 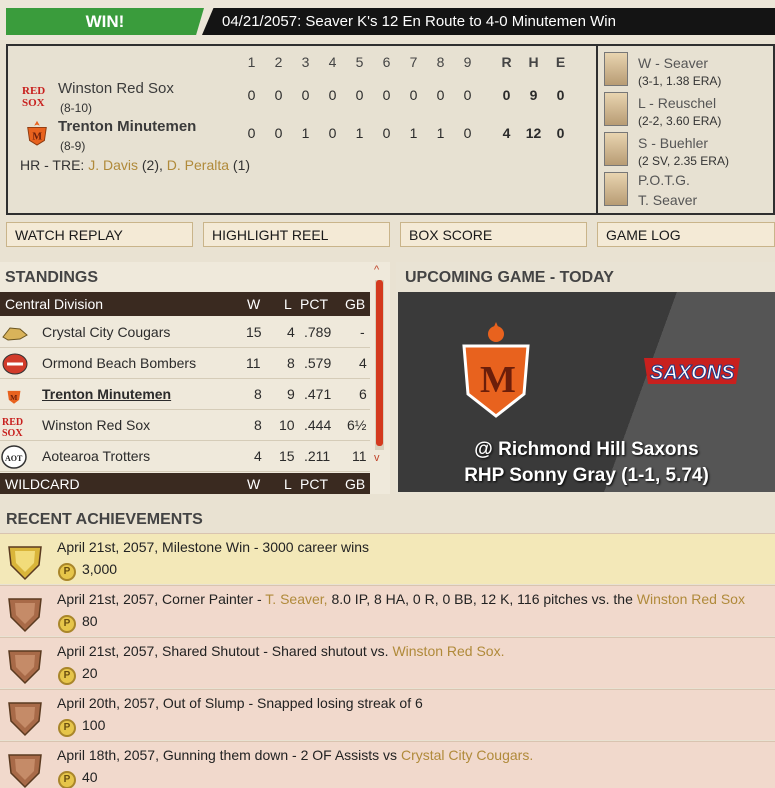 I want to click on scroll-up-icon: ^, so click(x=376, y=270).